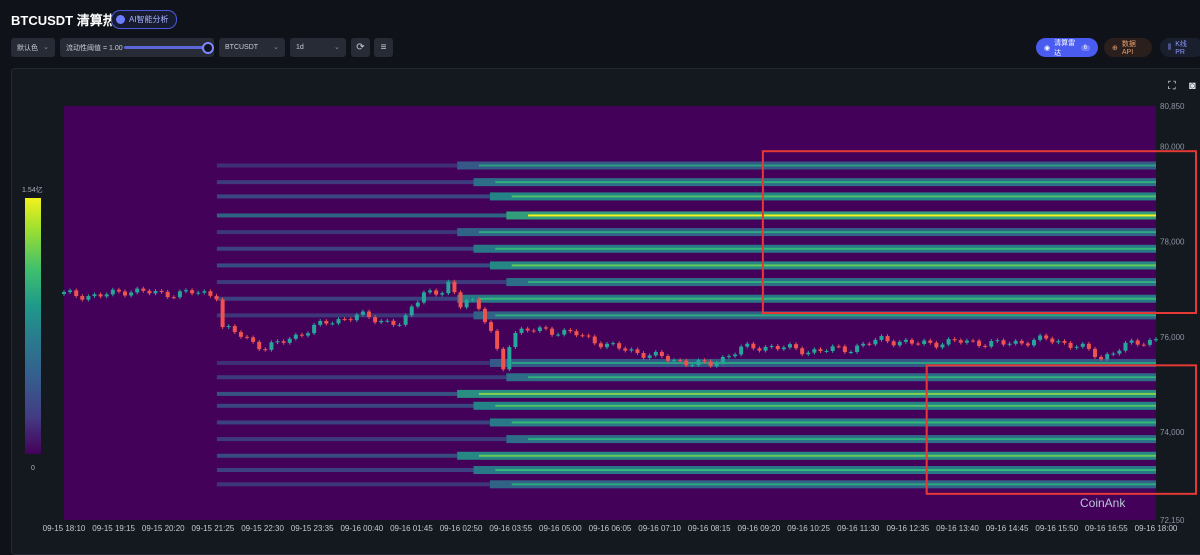  What do you see at coordinates (1172, 337) in the screenshot?
I see `y-tick-label: 76,000` at bounding box center [1172, 337].